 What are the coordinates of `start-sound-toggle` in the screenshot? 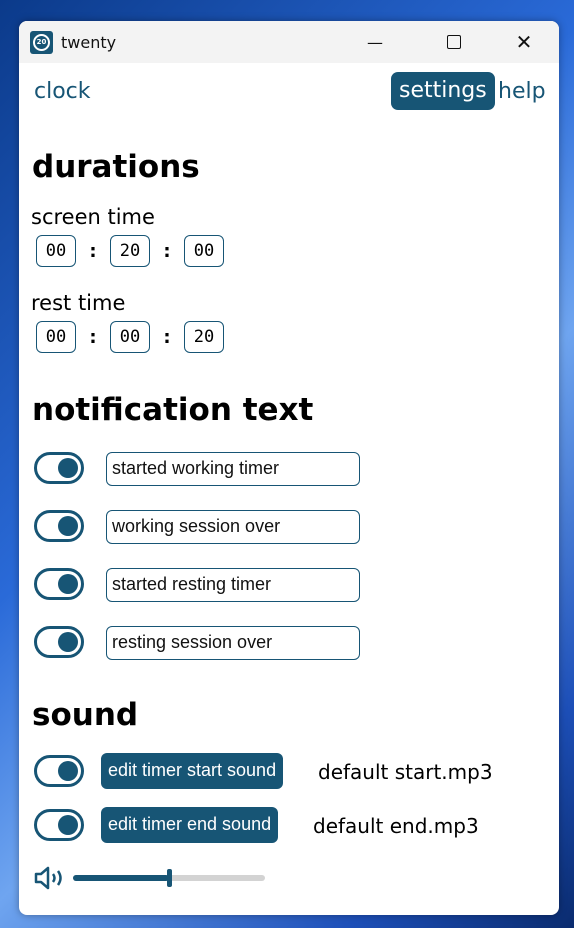 It's located at (59, 771).